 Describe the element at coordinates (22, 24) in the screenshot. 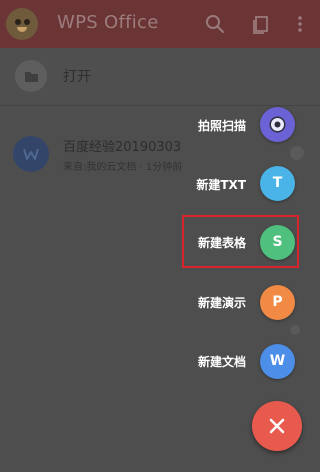

I see `avatar-icon` at that location.